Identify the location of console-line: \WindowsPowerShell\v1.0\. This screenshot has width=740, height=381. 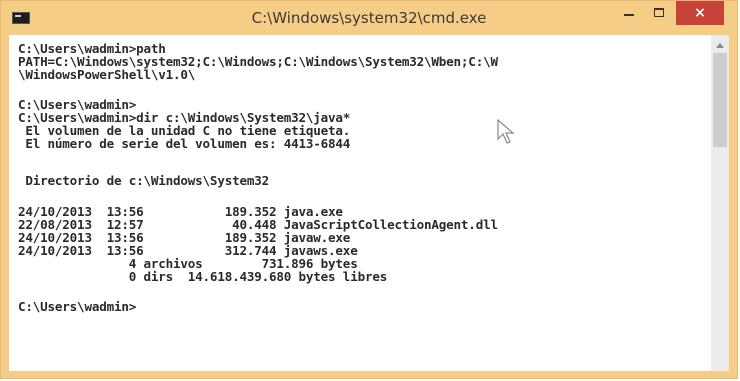
(107, 74).